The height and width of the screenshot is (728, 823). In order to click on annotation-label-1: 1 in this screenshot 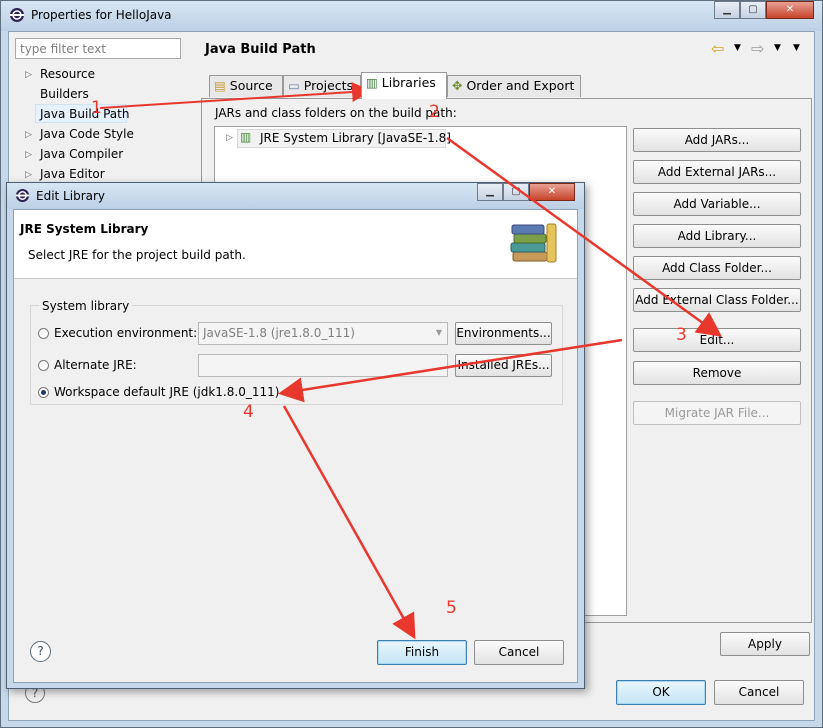, I will do `click(96, 108)`.